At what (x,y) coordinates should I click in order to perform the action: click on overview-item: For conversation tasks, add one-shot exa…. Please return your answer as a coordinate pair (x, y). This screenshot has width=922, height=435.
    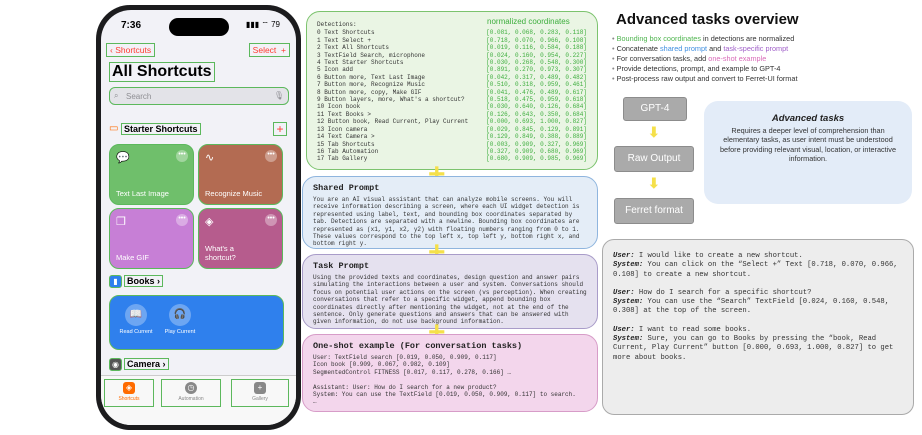
    Looking at the image, I should click on (762, 59).